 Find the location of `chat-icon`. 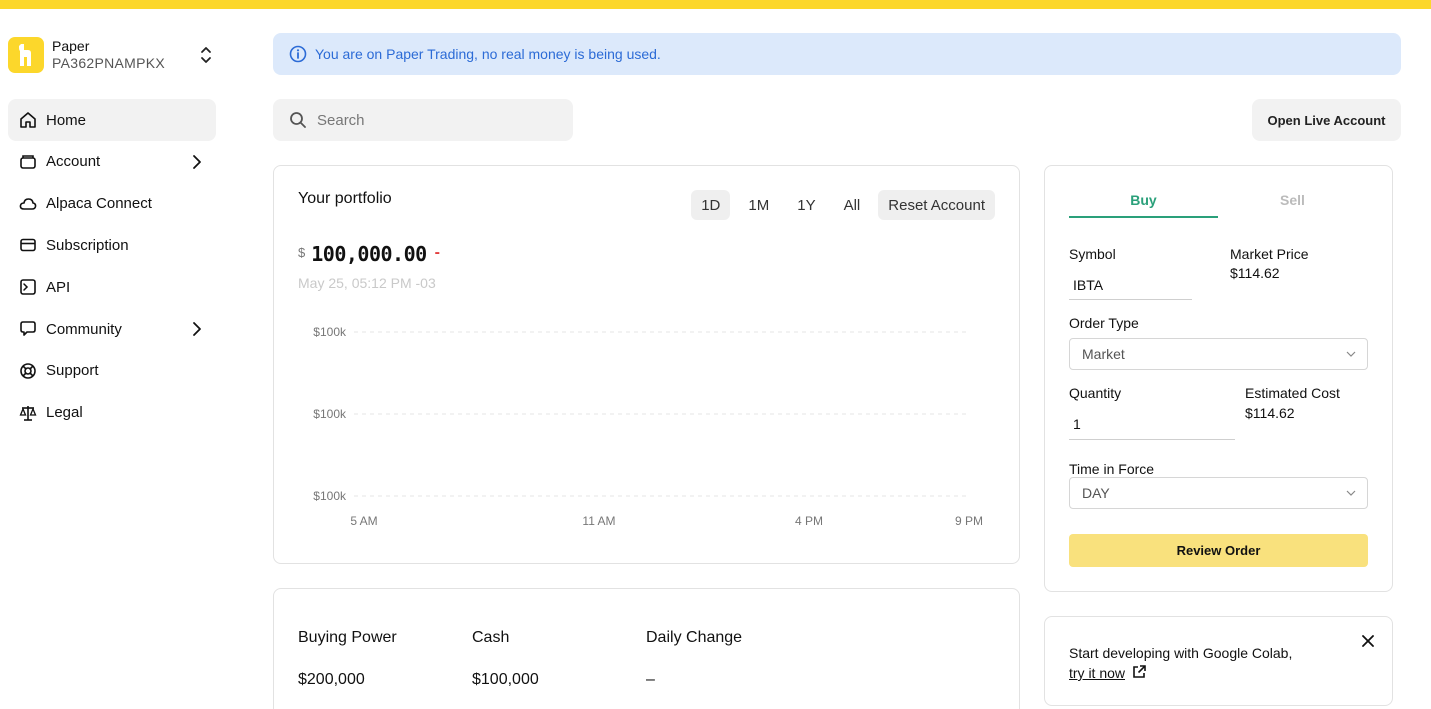

chat-icon is located at coordinates (28, 329).